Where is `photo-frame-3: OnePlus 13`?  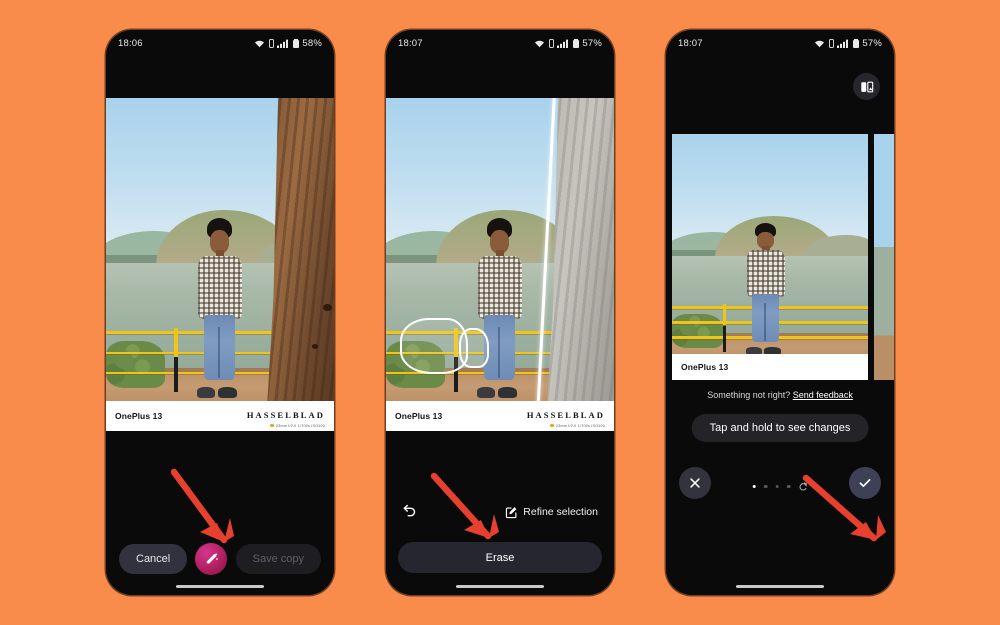 photo-frame-3: OnePlus 13 is located at coordinates (770, 257).